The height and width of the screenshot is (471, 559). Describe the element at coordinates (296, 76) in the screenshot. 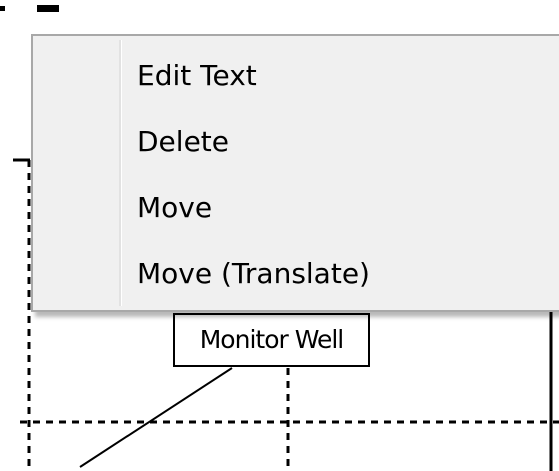

I see `menu-item-edit-text: Edit Text` at that location.